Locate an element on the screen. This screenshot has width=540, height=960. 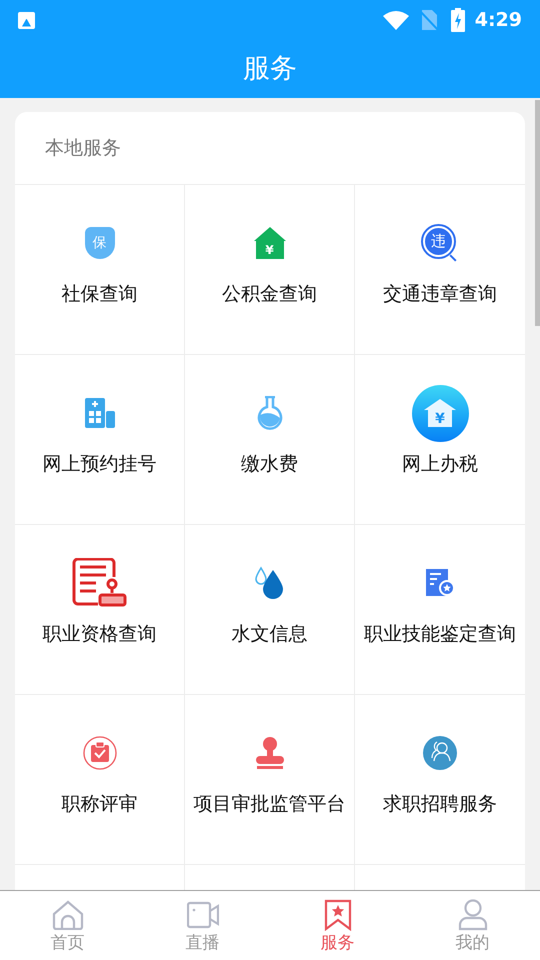
service-item: 职称评审 is located at coordinates (100, 779).